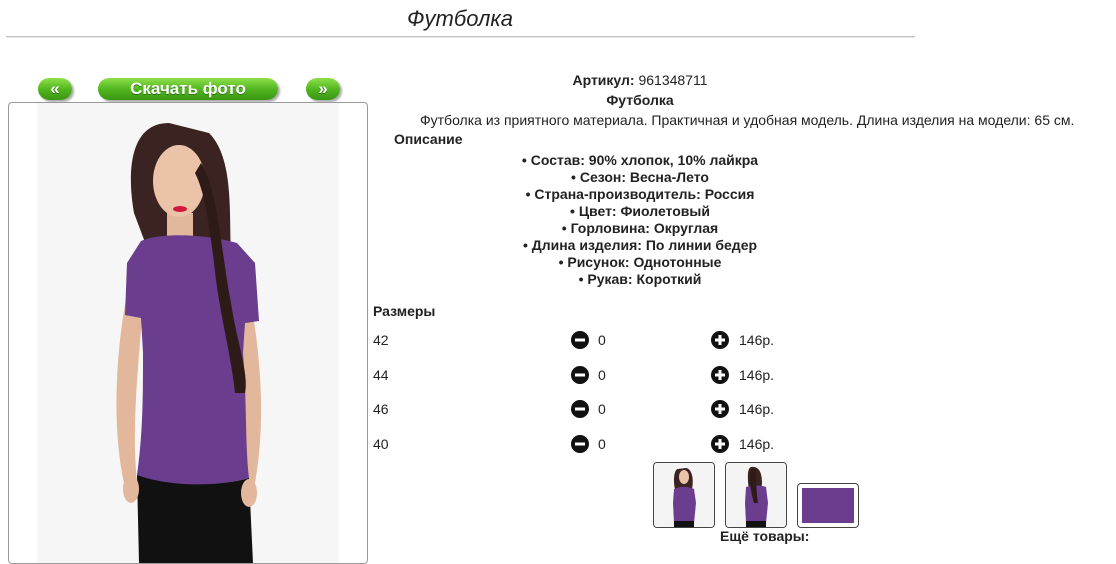 This screenshot has height=564, width=1116. What do you see at coordinates (640, 177) in the screenshot?
I see `attribute-item: Сезон: Весна-Лето` at bounding box center [640, 177].